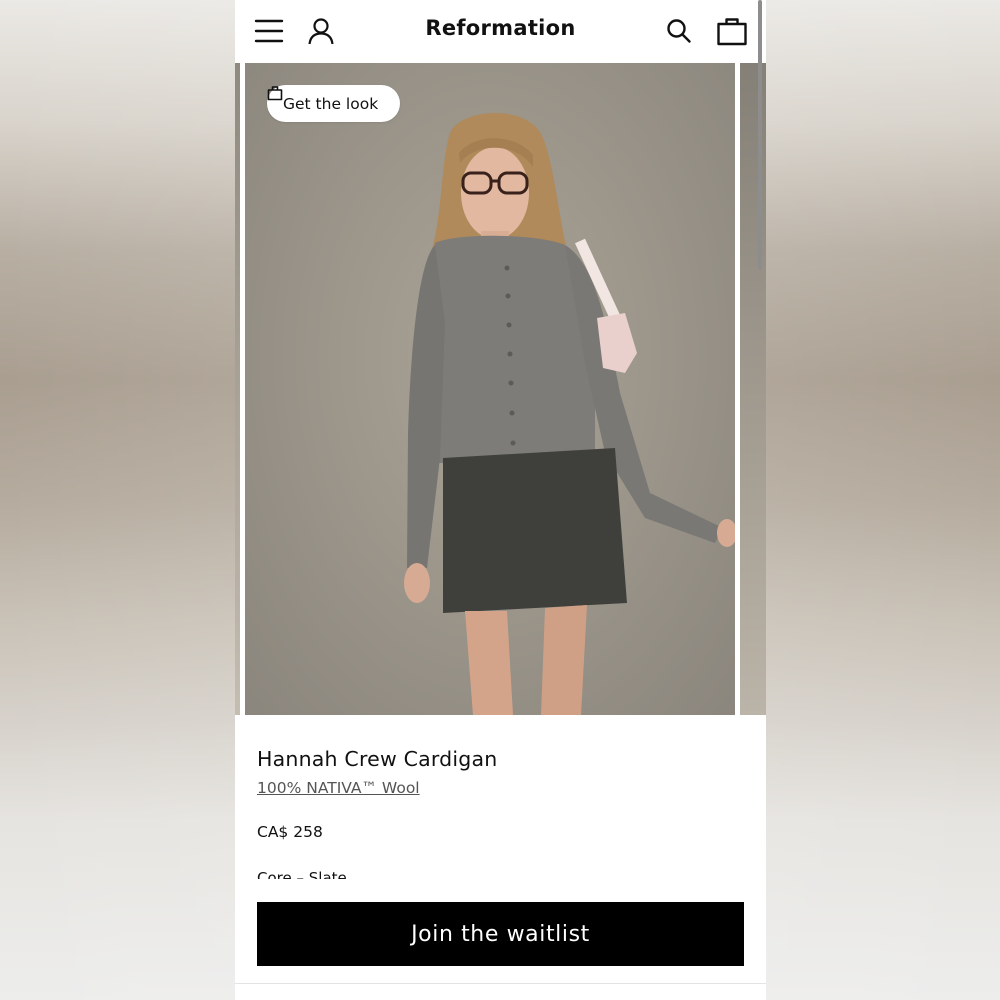  I want to click on product-title: Hannah Crew Cardigan, so click(377, 759).